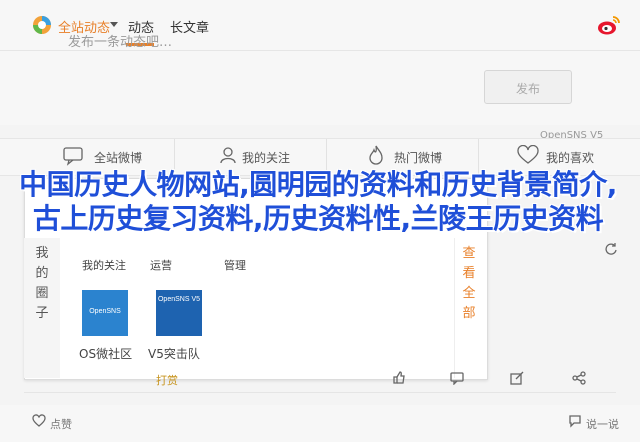  Describe the element at coordinates (104, 265) in the screenshot. I see `panel-sub-item: 我的关注` at that location.